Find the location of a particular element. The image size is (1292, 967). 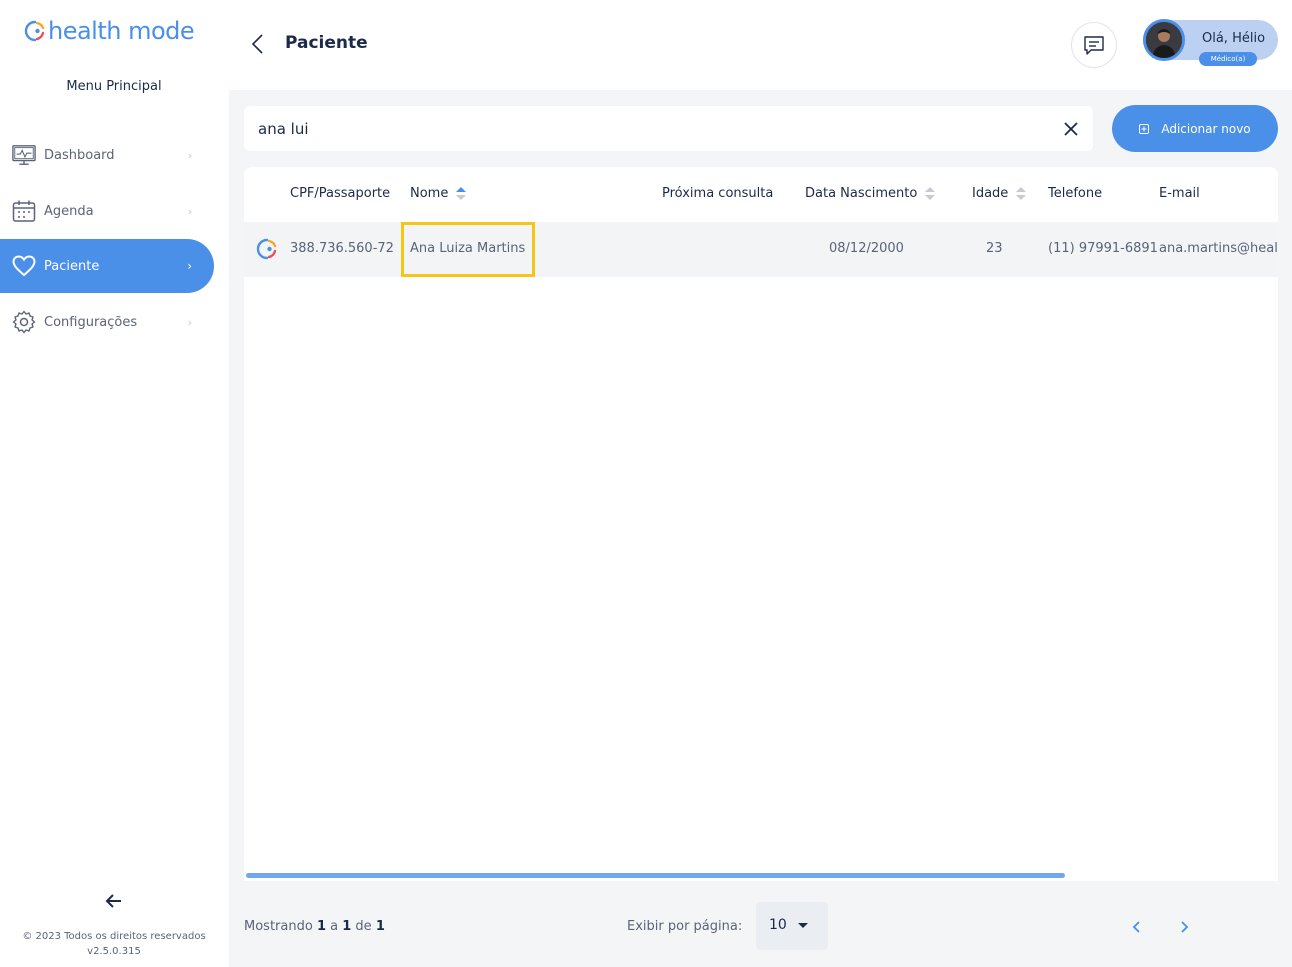

per-page-select: 10 is located at coordinates (792, 926).